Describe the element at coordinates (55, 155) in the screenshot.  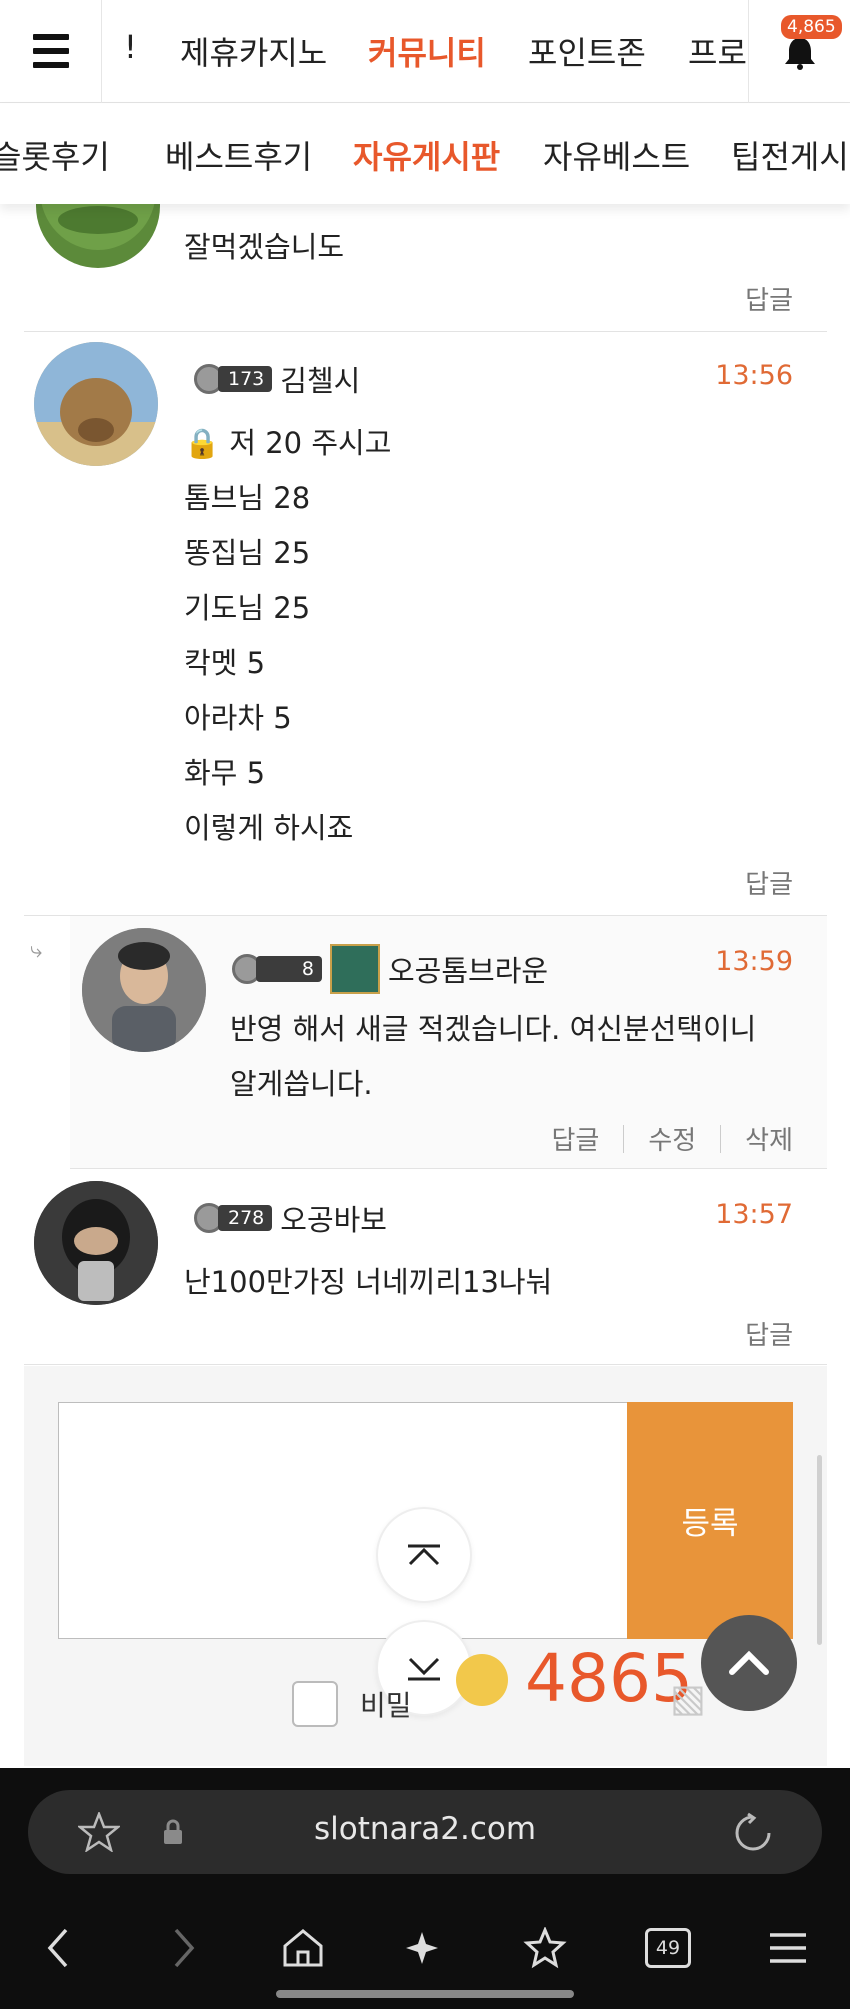
I see `sub-tab-slot-review: 슬롯후기` at that location.